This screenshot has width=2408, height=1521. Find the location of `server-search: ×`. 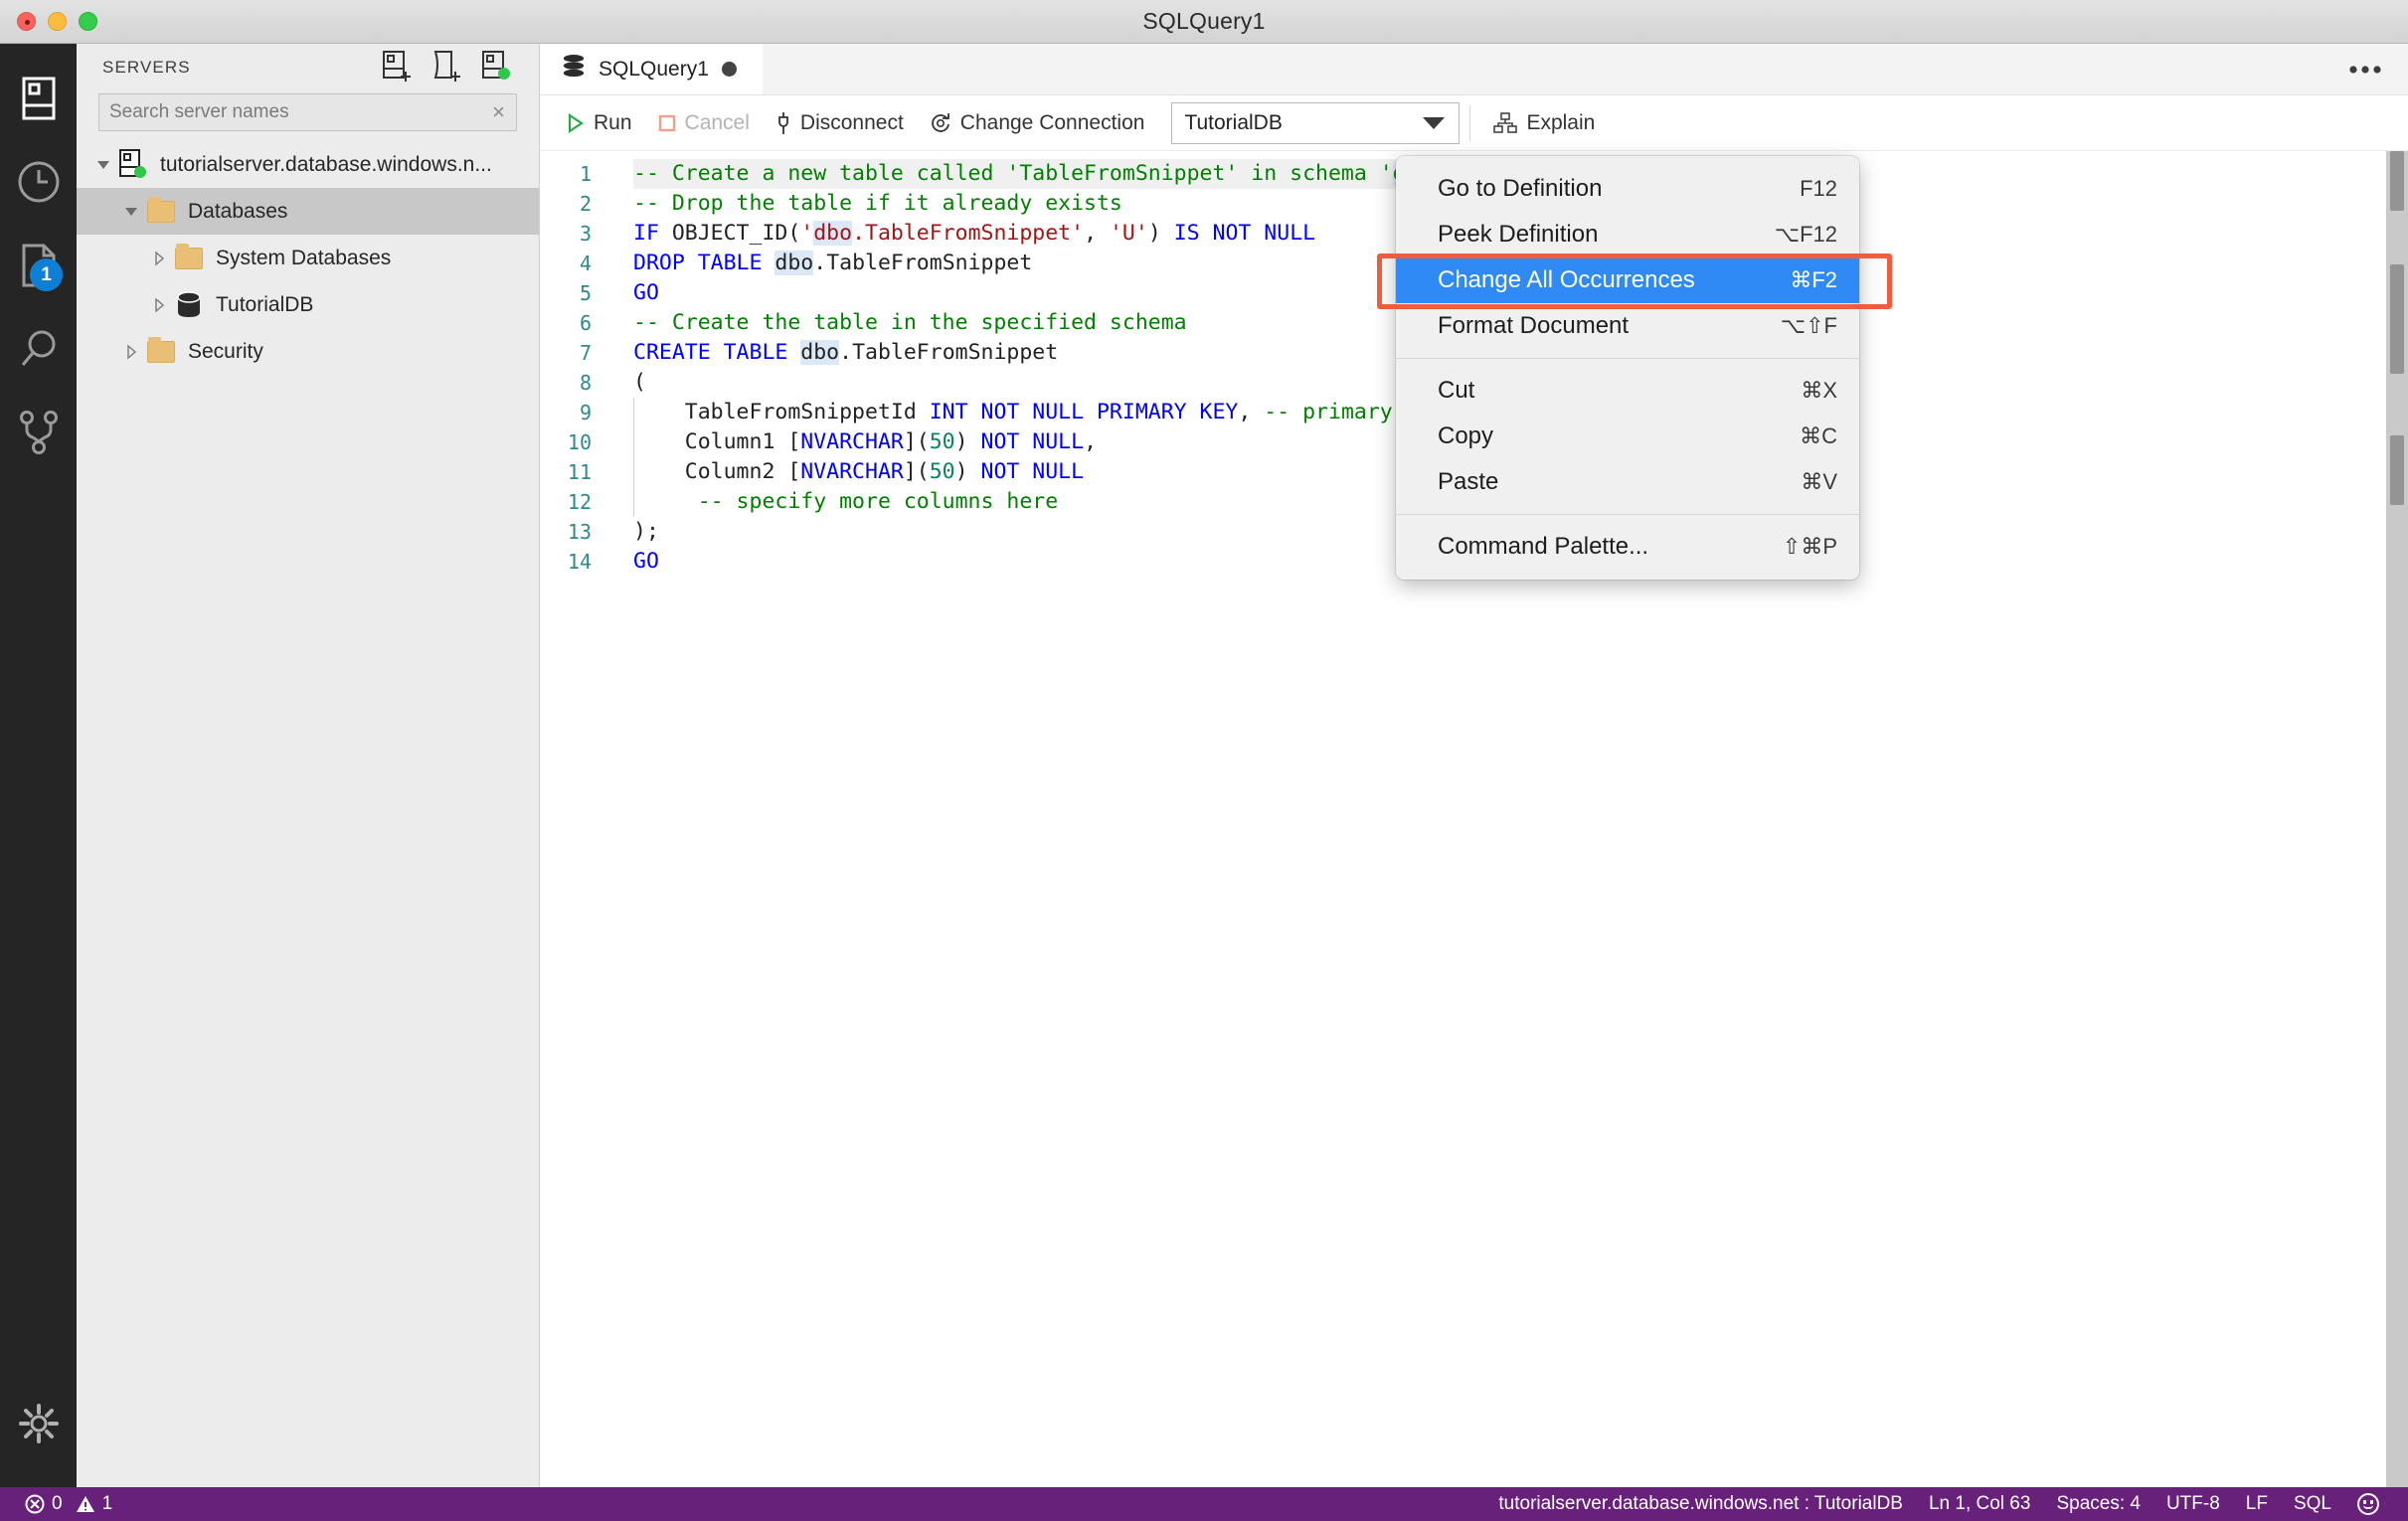

server-search: × is located at coordinates (308, 111).